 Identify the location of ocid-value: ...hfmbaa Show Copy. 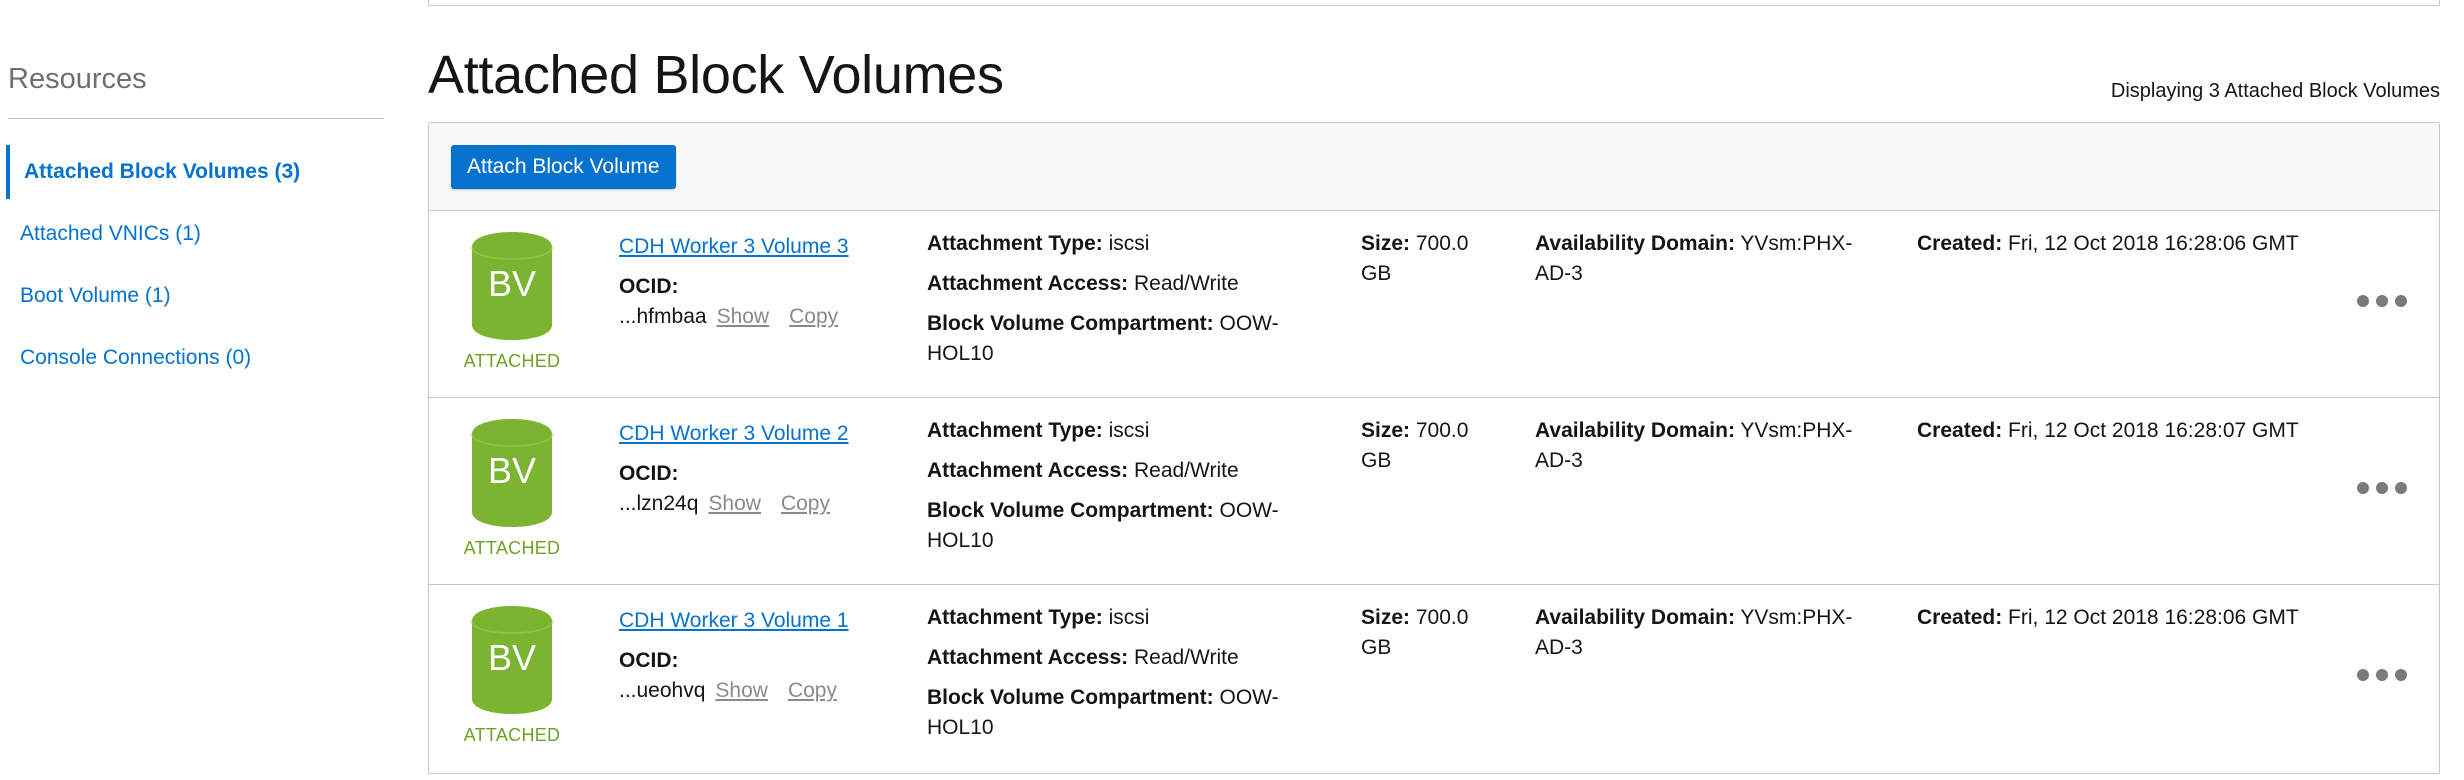
(728, 317).